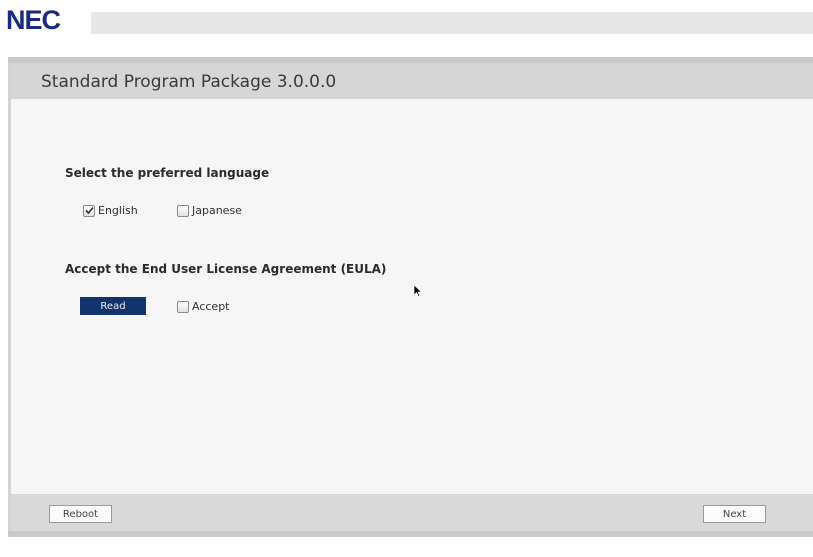 The width and height of the screenshot is (813, 557). What do you see at coordinates (33, 20) in the screenshot?
I see `nec-logo: NEC` at bounding box center [33, 20].